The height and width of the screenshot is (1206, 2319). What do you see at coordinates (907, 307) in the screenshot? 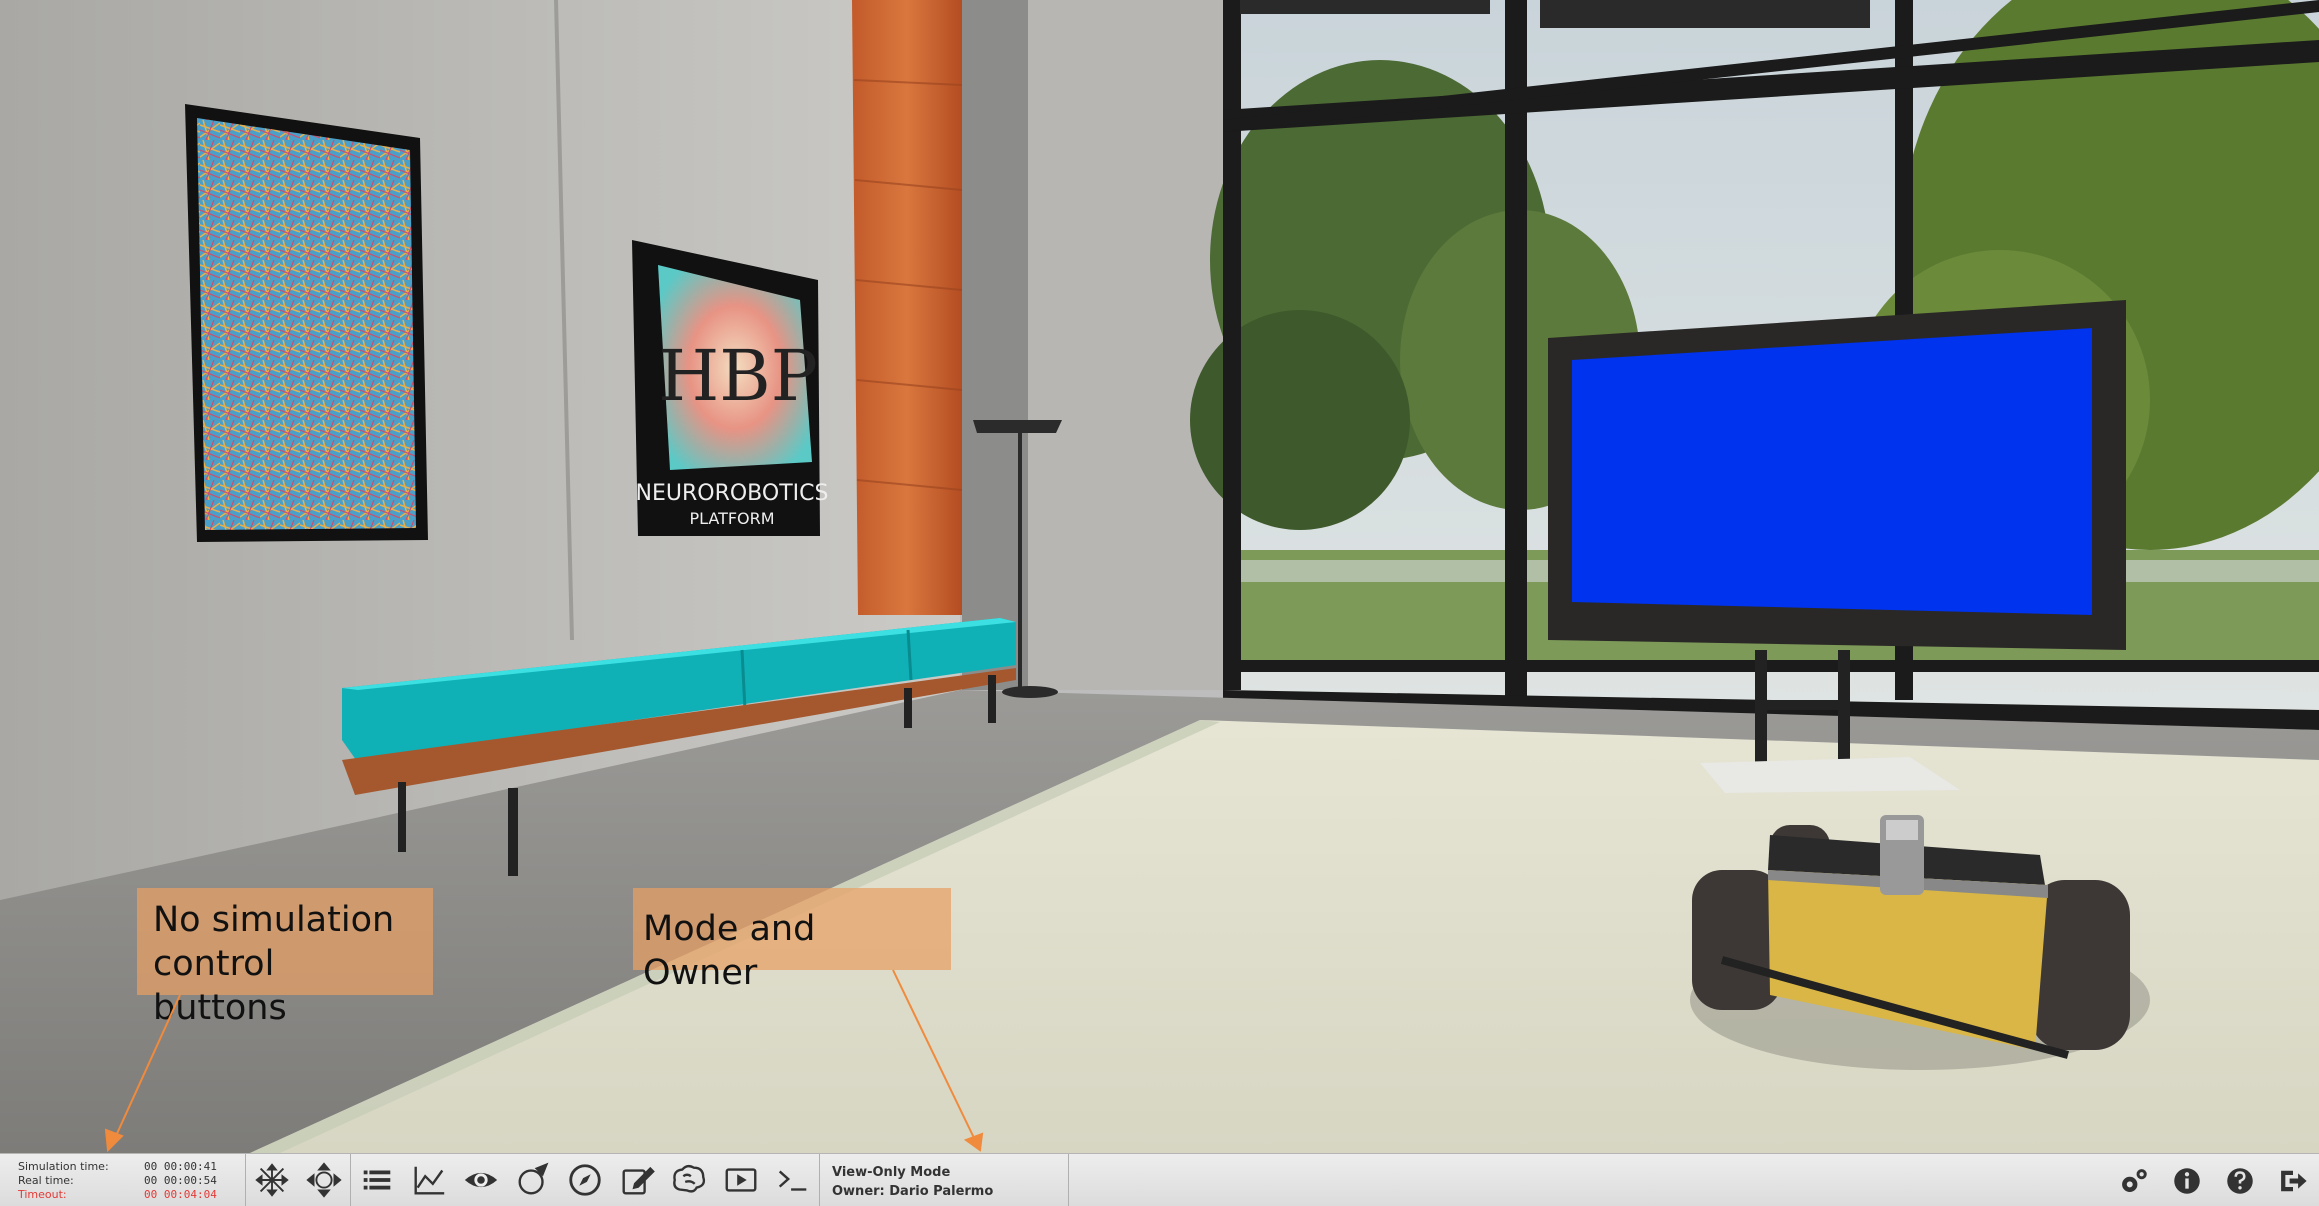
I see `wood-panel` at bounding box center [907, 307].